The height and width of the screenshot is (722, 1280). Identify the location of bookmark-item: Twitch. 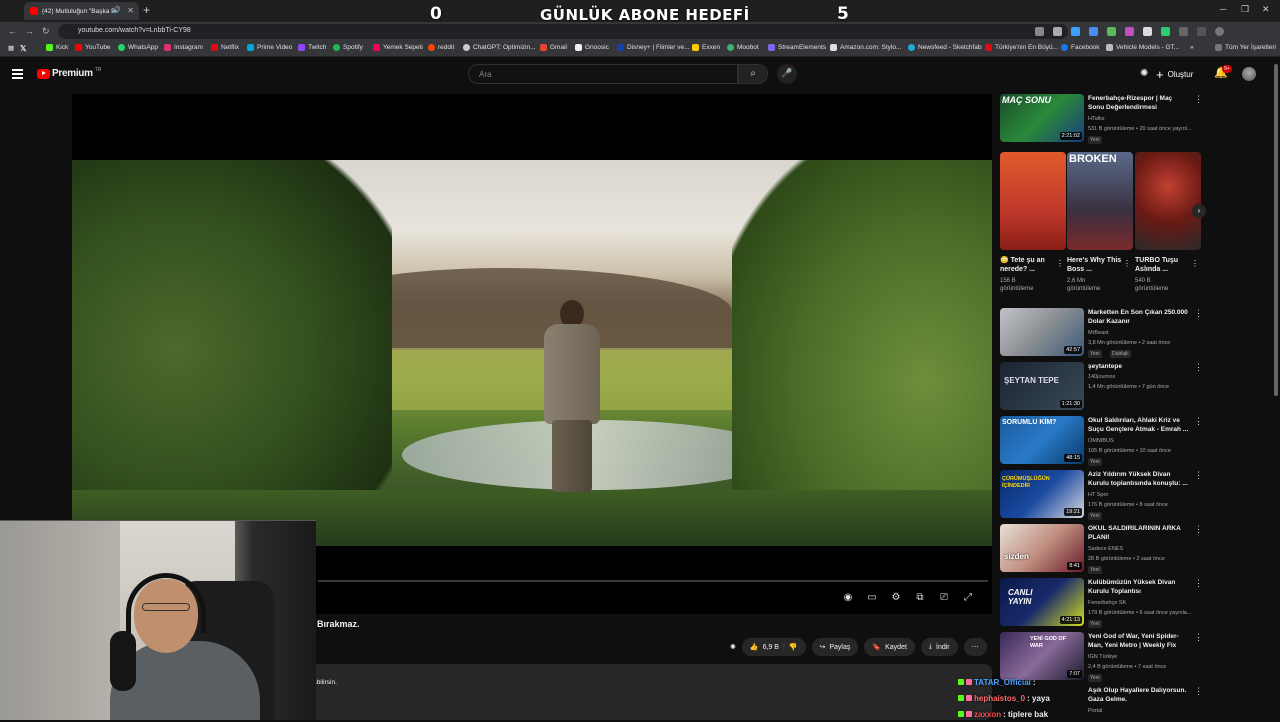
(312, 47).